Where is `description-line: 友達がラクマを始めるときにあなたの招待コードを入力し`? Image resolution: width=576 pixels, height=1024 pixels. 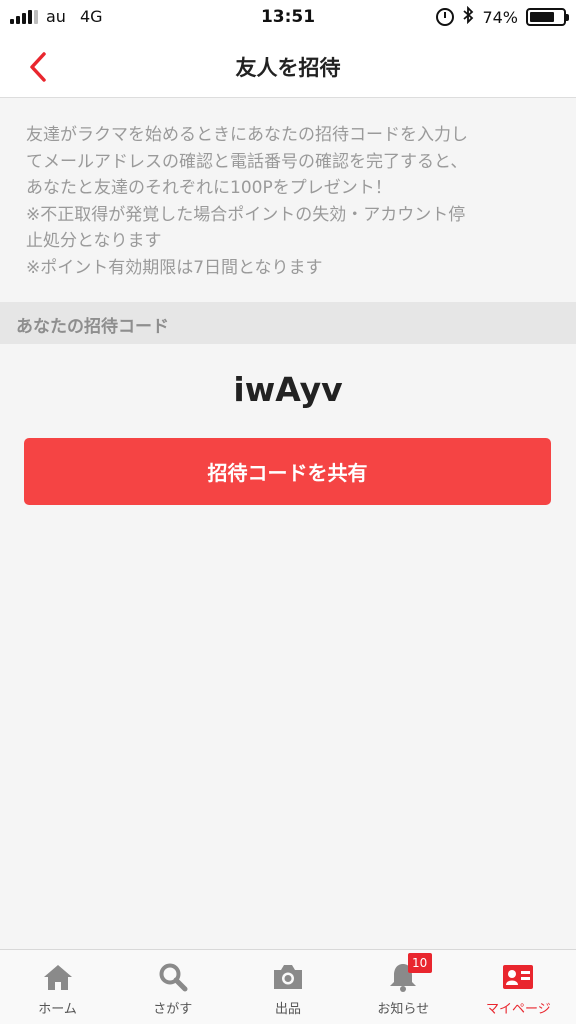 description-line: 友達がラクマを始めるときにあなたの招待コードを入力し is located at coordinates (247, 135).